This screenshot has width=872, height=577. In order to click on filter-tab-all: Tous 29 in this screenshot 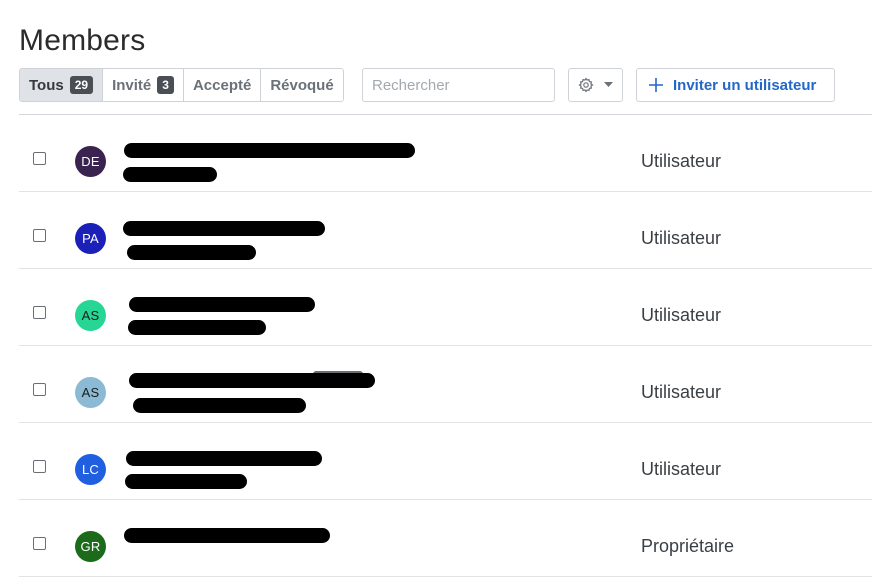, I will do `click(61, 85)`.